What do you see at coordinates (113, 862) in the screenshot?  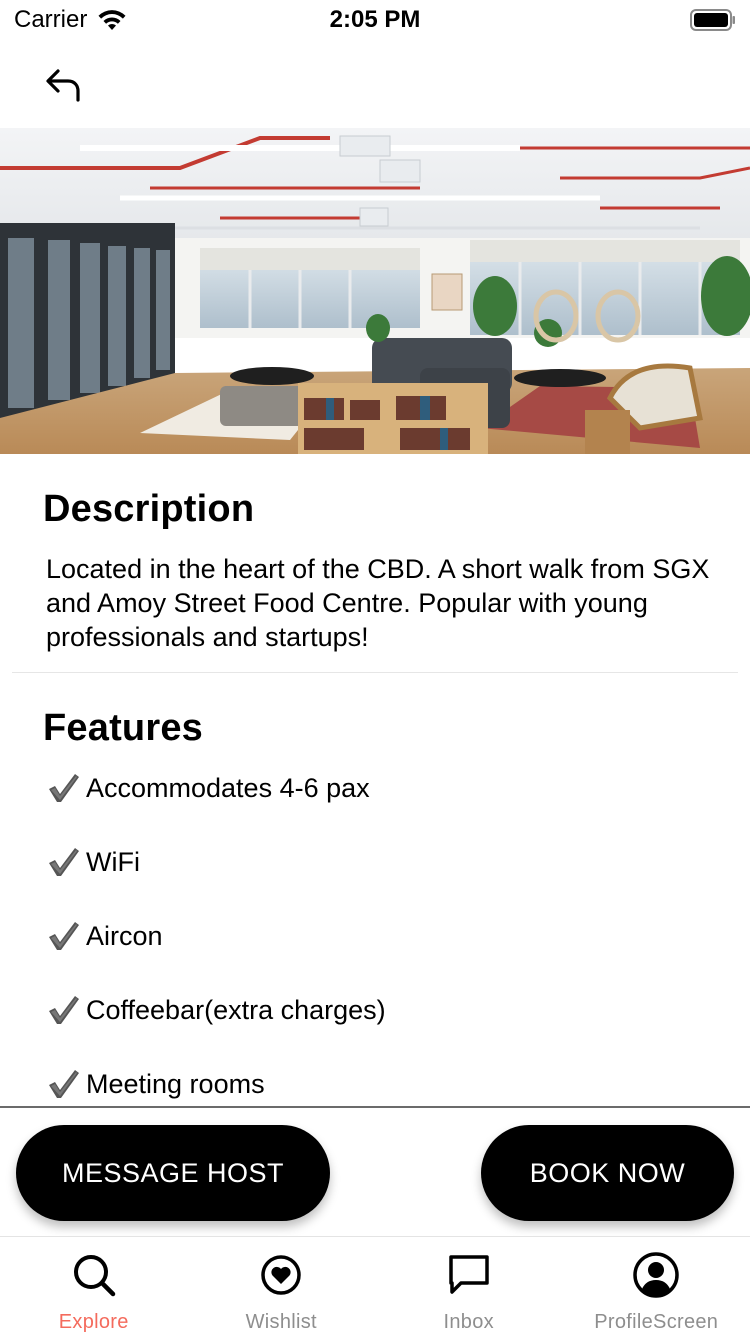 I see `feature-label: WiFi` at bounding box center [113, 862].